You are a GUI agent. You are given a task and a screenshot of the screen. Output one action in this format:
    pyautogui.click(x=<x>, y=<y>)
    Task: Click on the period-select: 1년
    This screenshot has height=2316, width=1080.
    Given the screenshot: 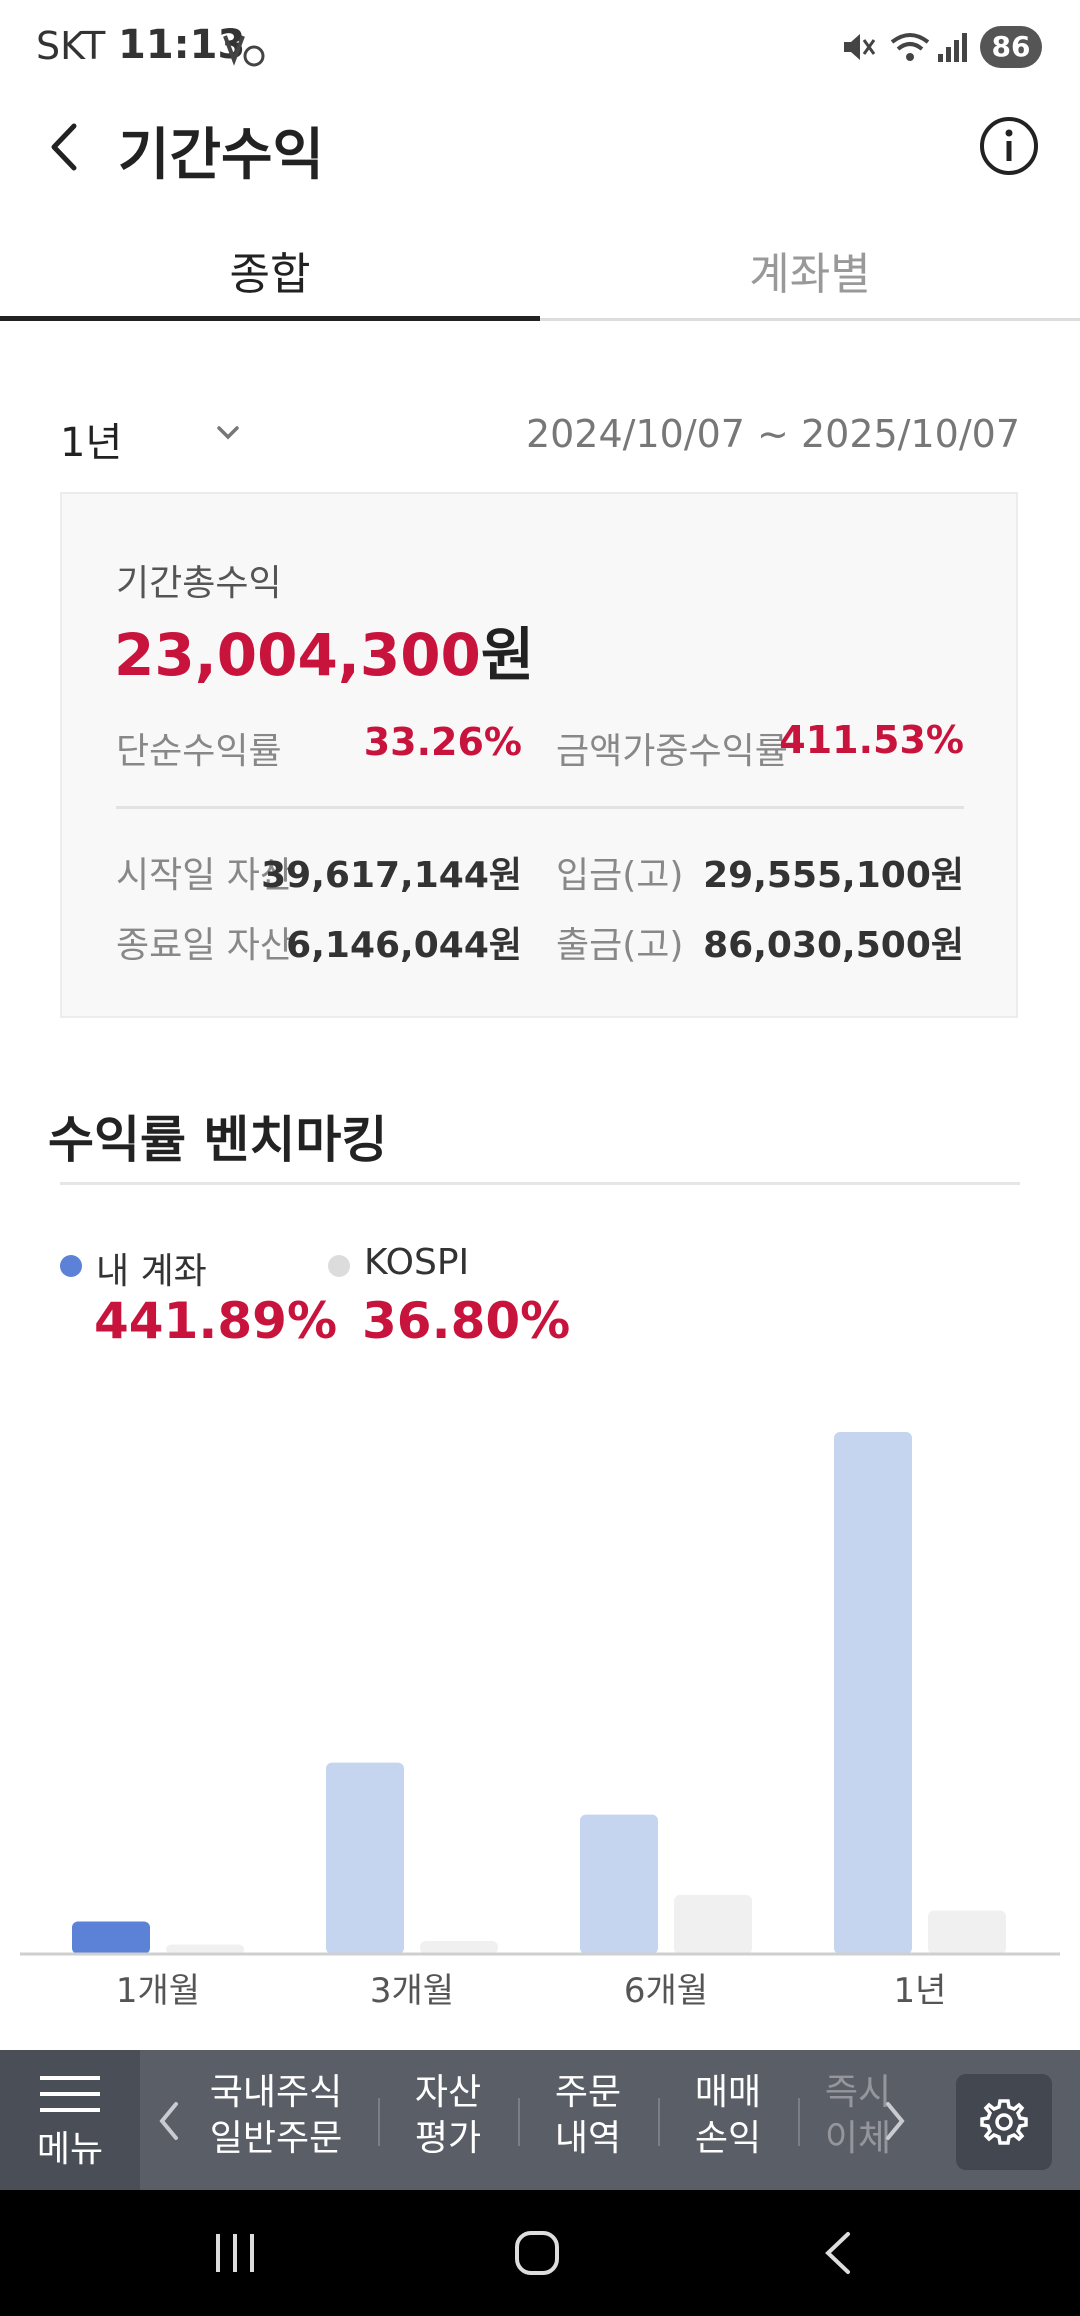 What is the action you would take?
    pyautogui.click(x=91, y=439)
    